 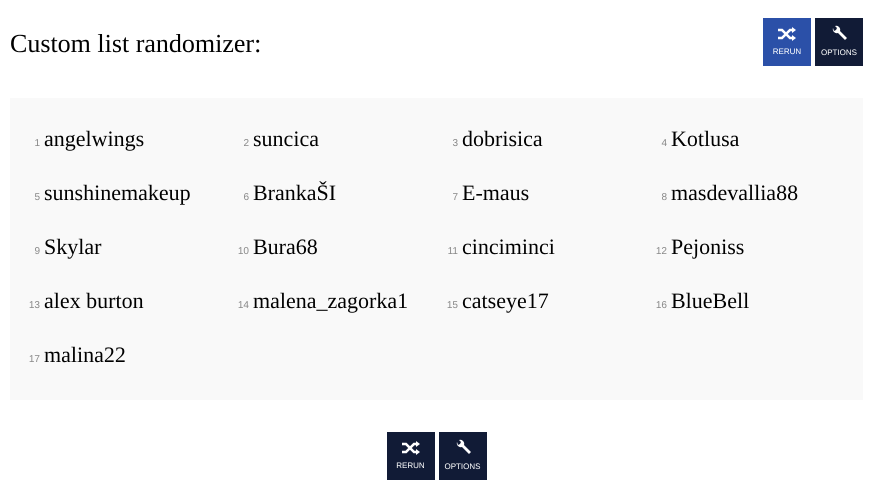 What do you see at coordinates (286, 139) in the screenshot?
I see `item-name: suncica` at bounding box center [286, 139].